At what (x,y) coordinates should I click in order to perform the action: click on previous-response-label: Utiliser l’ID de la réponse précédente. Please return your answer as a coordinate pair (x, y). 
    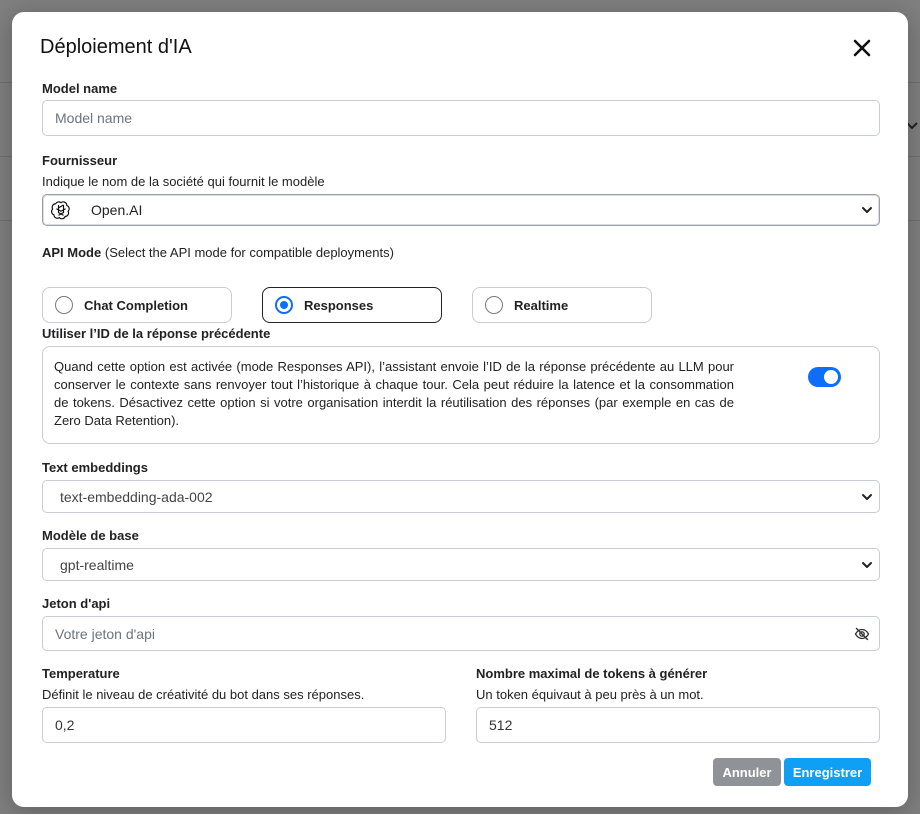
    Looking at the image, I should click on (156, 333).